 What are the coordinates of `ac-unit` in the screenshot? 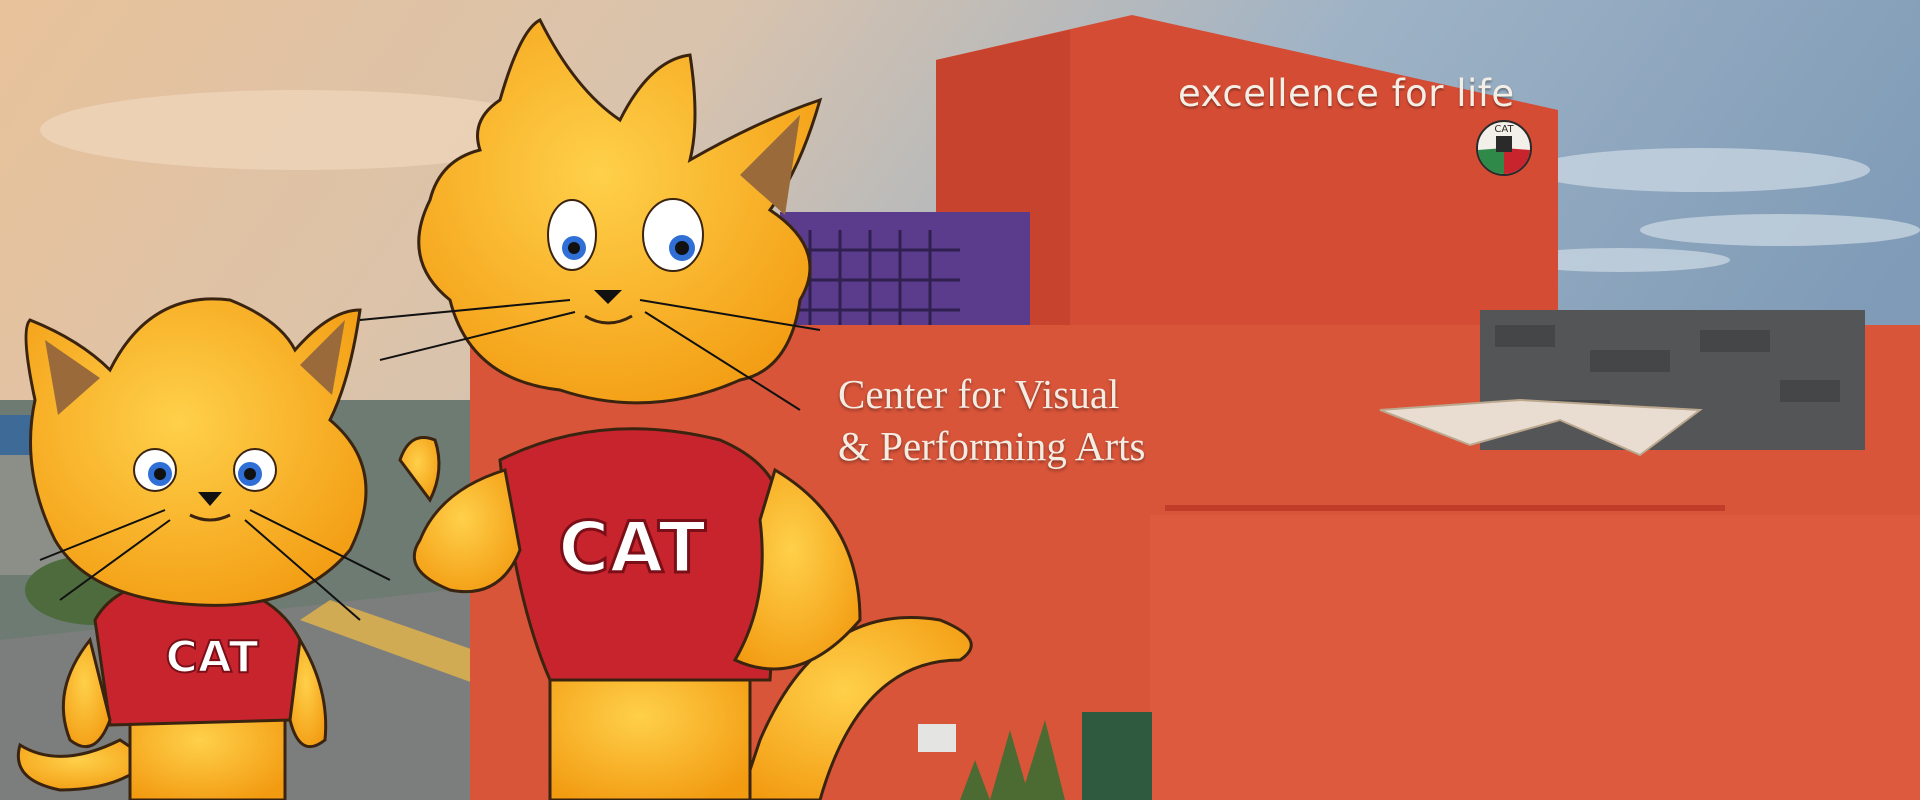 It's located at (937, 738).